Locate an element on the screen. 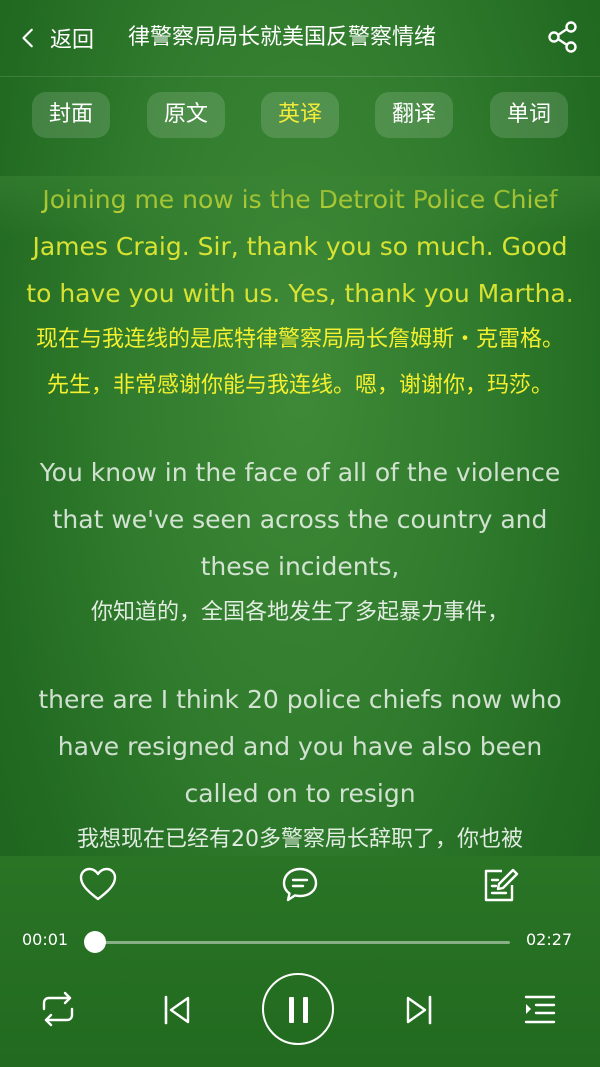 The height and width of the screenshot is (1067, 600). next-track-icon is located at coordinates (419, 1010).